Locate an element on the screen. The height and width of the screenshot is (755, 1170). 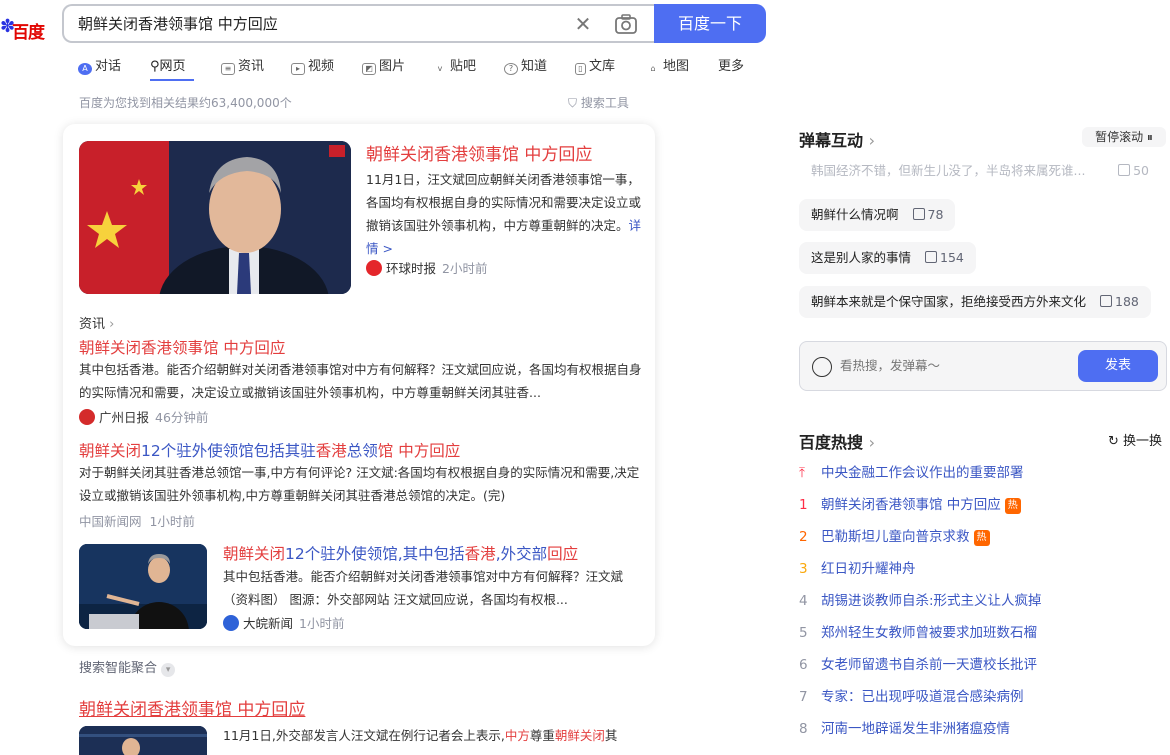
desc-part: 朝鲜关闭 is located at coordinates (579, 735).